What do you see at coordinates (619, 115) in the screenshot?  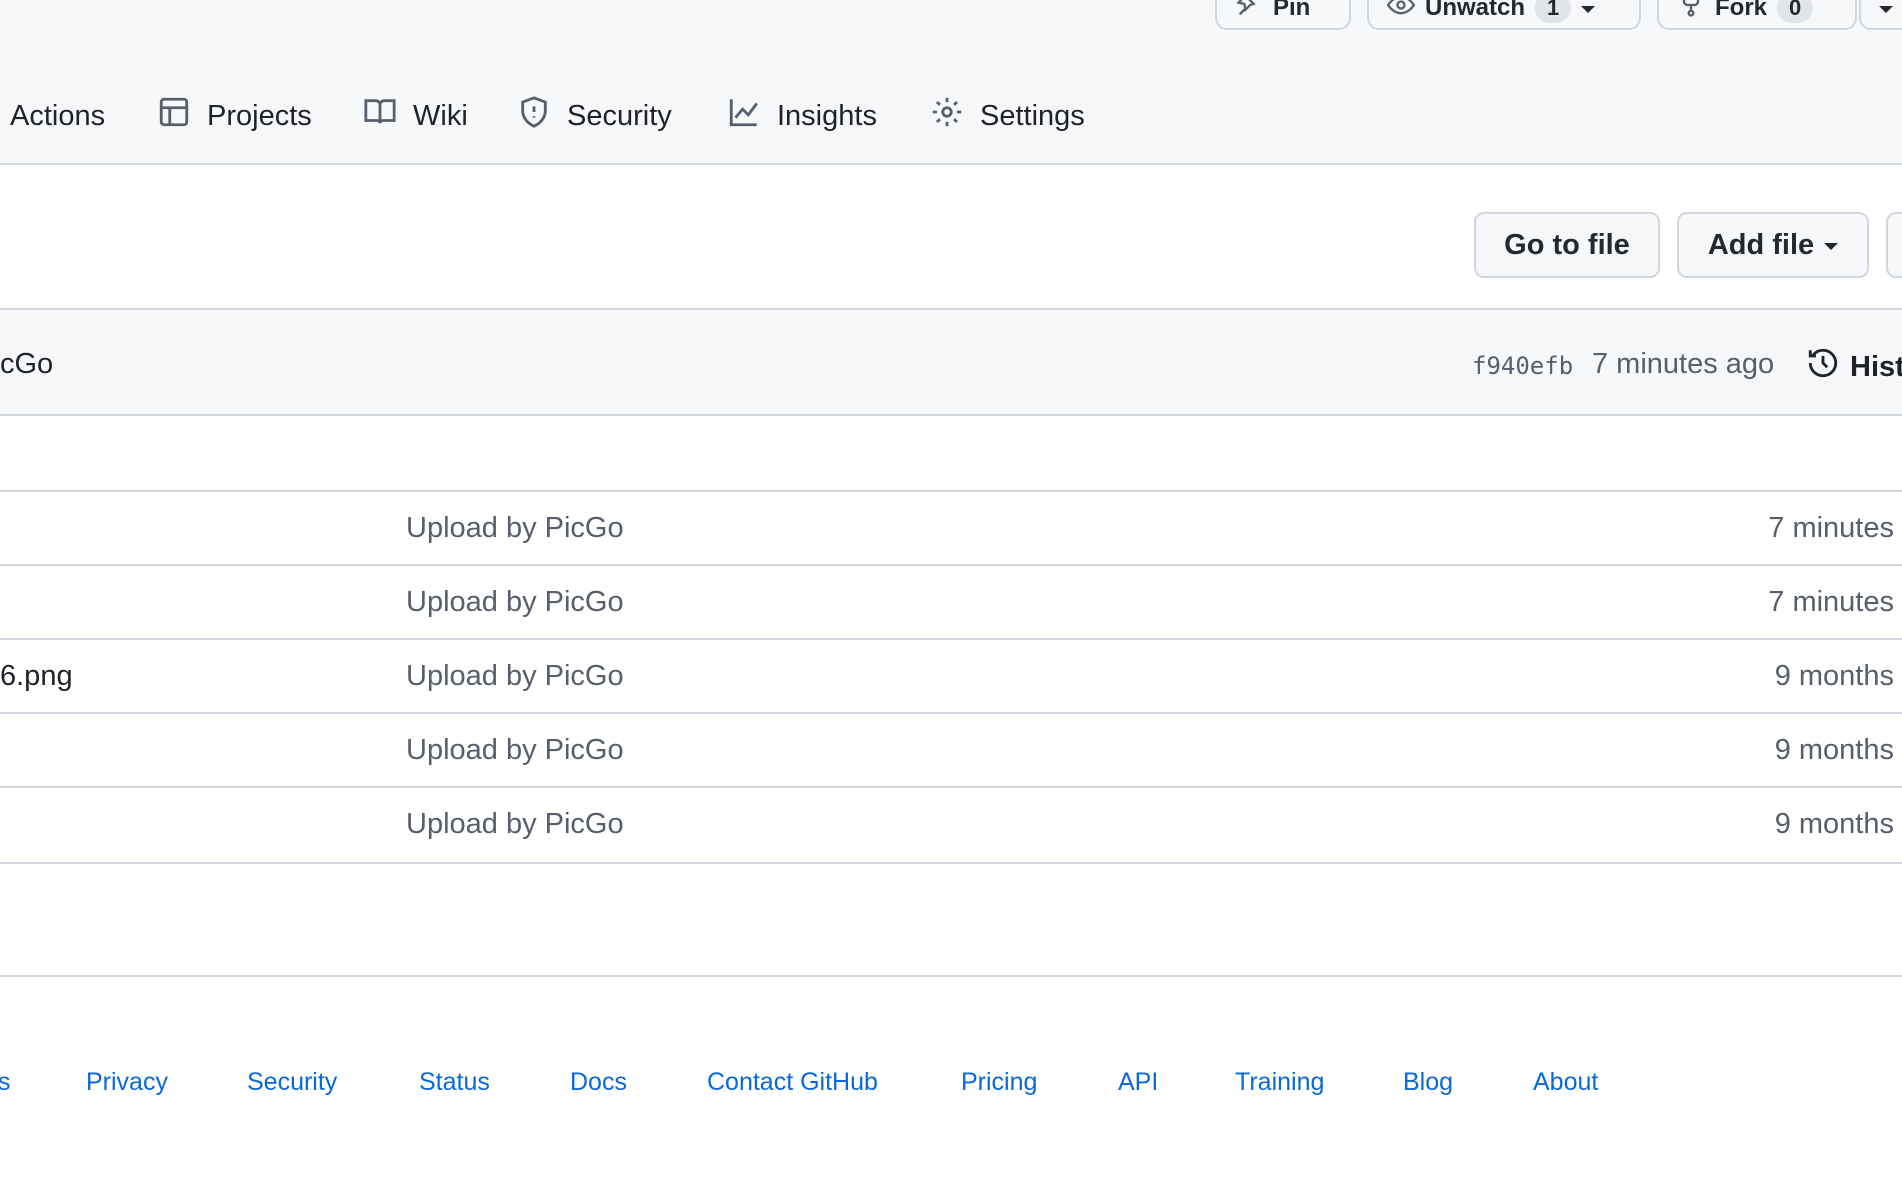 I see `nav-label-security: Security` at bounding box center [619, 115].